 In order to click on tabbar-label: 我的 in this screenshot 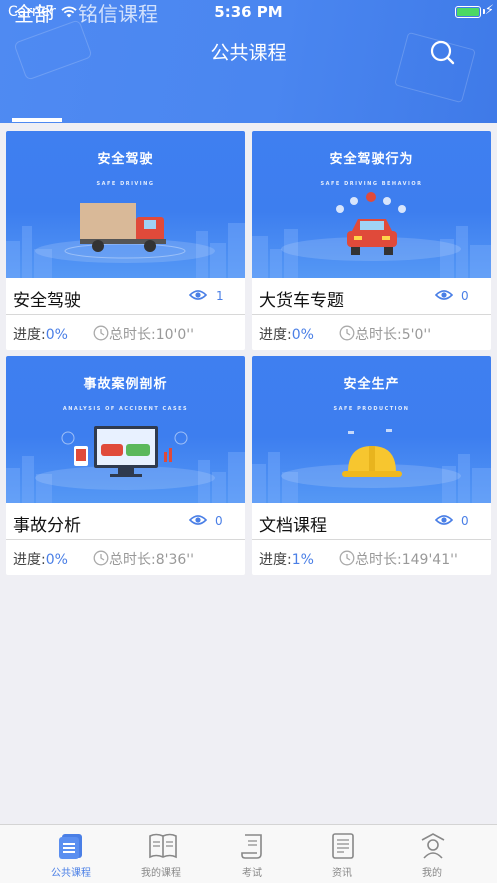, I will do `click(432, 873)`.